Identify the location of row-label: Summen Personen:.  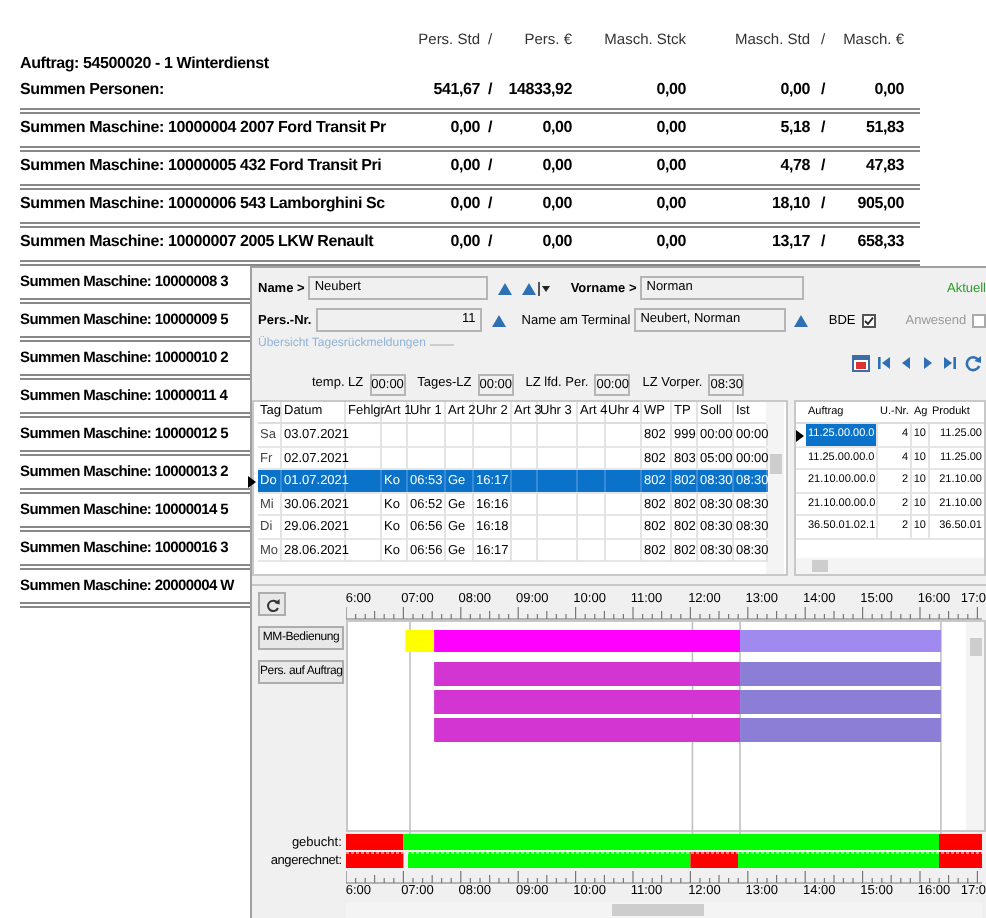
(93, 90).